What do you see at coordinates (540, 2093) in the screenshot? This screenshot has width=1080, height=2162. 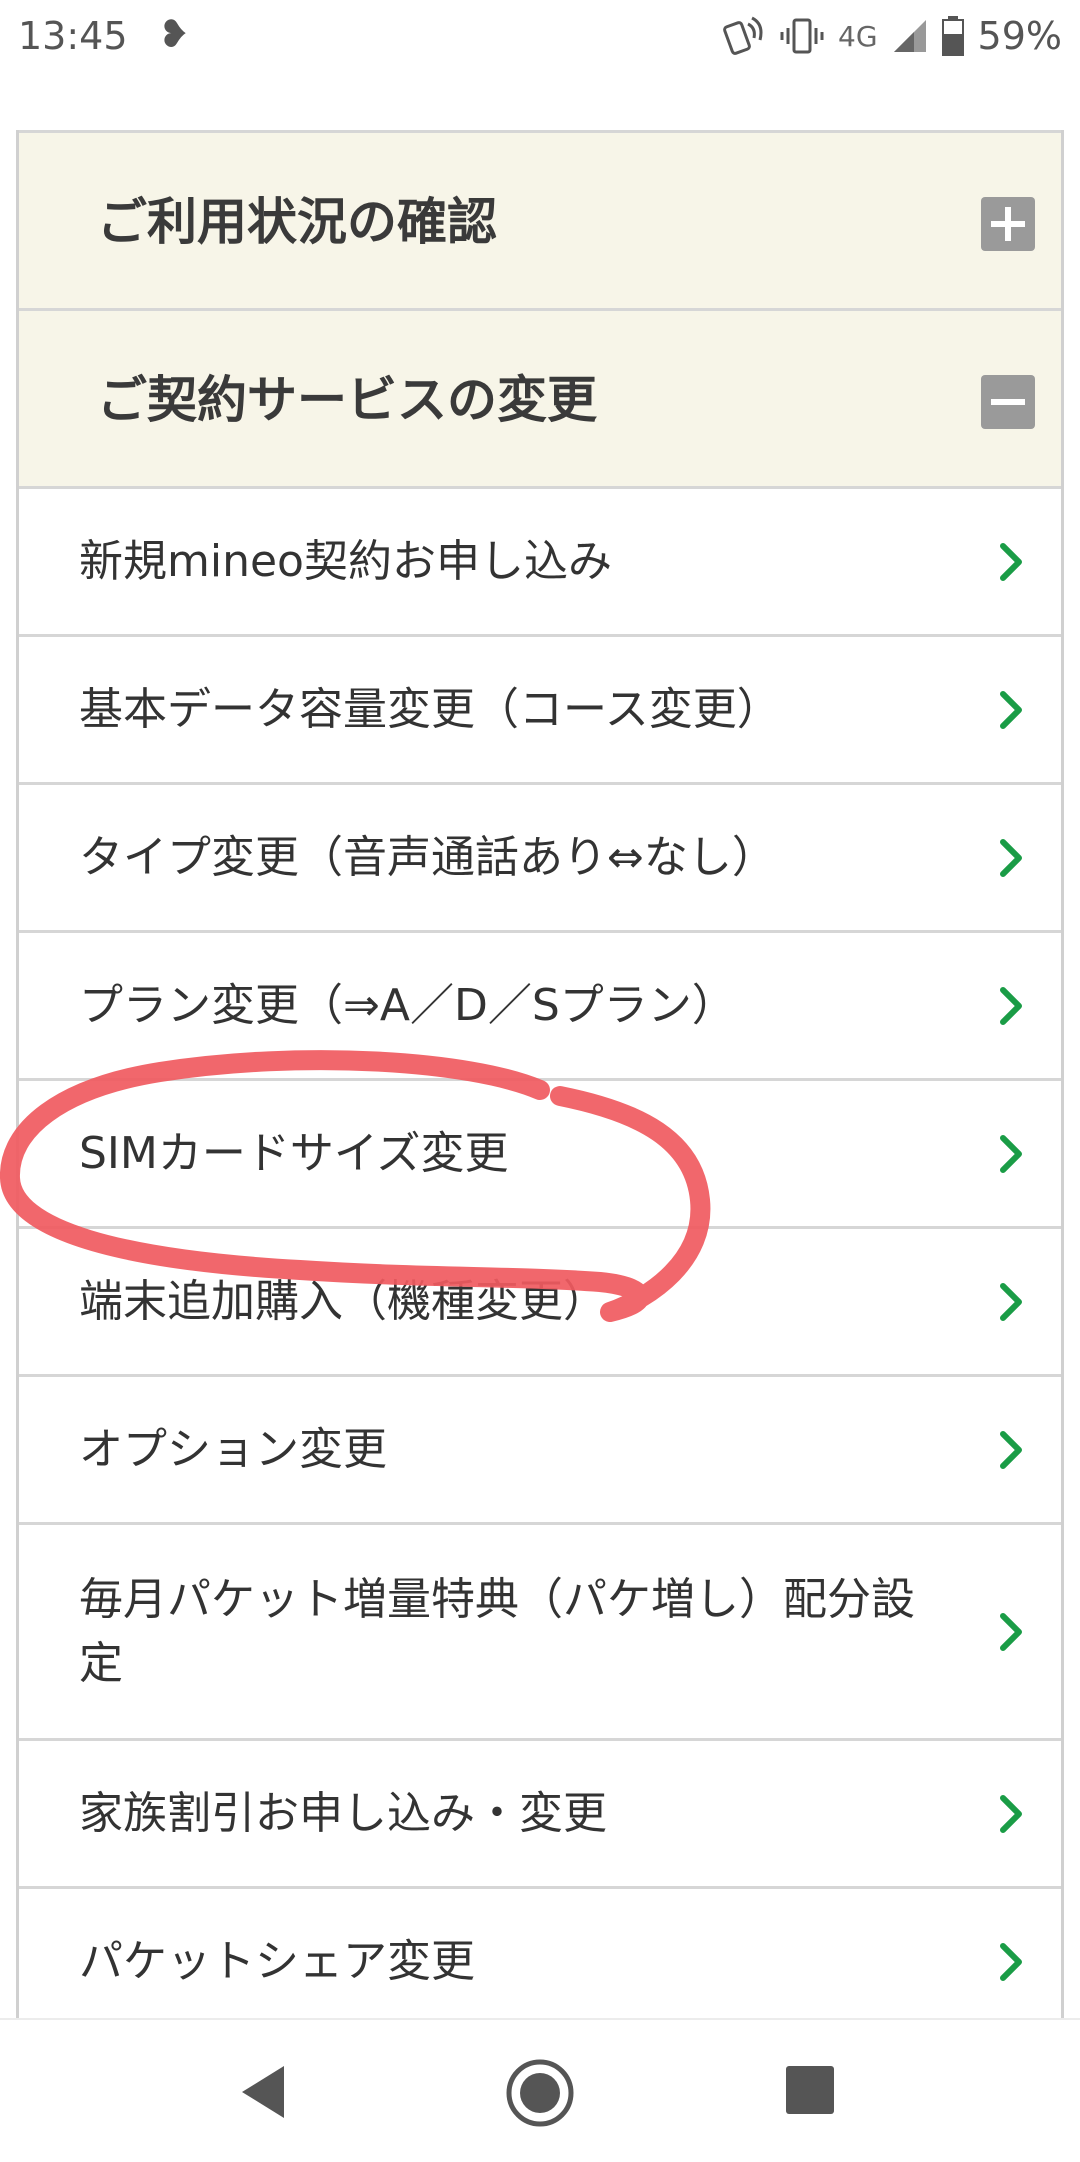 I see `home-icon` at bounding box center [540, 2093].